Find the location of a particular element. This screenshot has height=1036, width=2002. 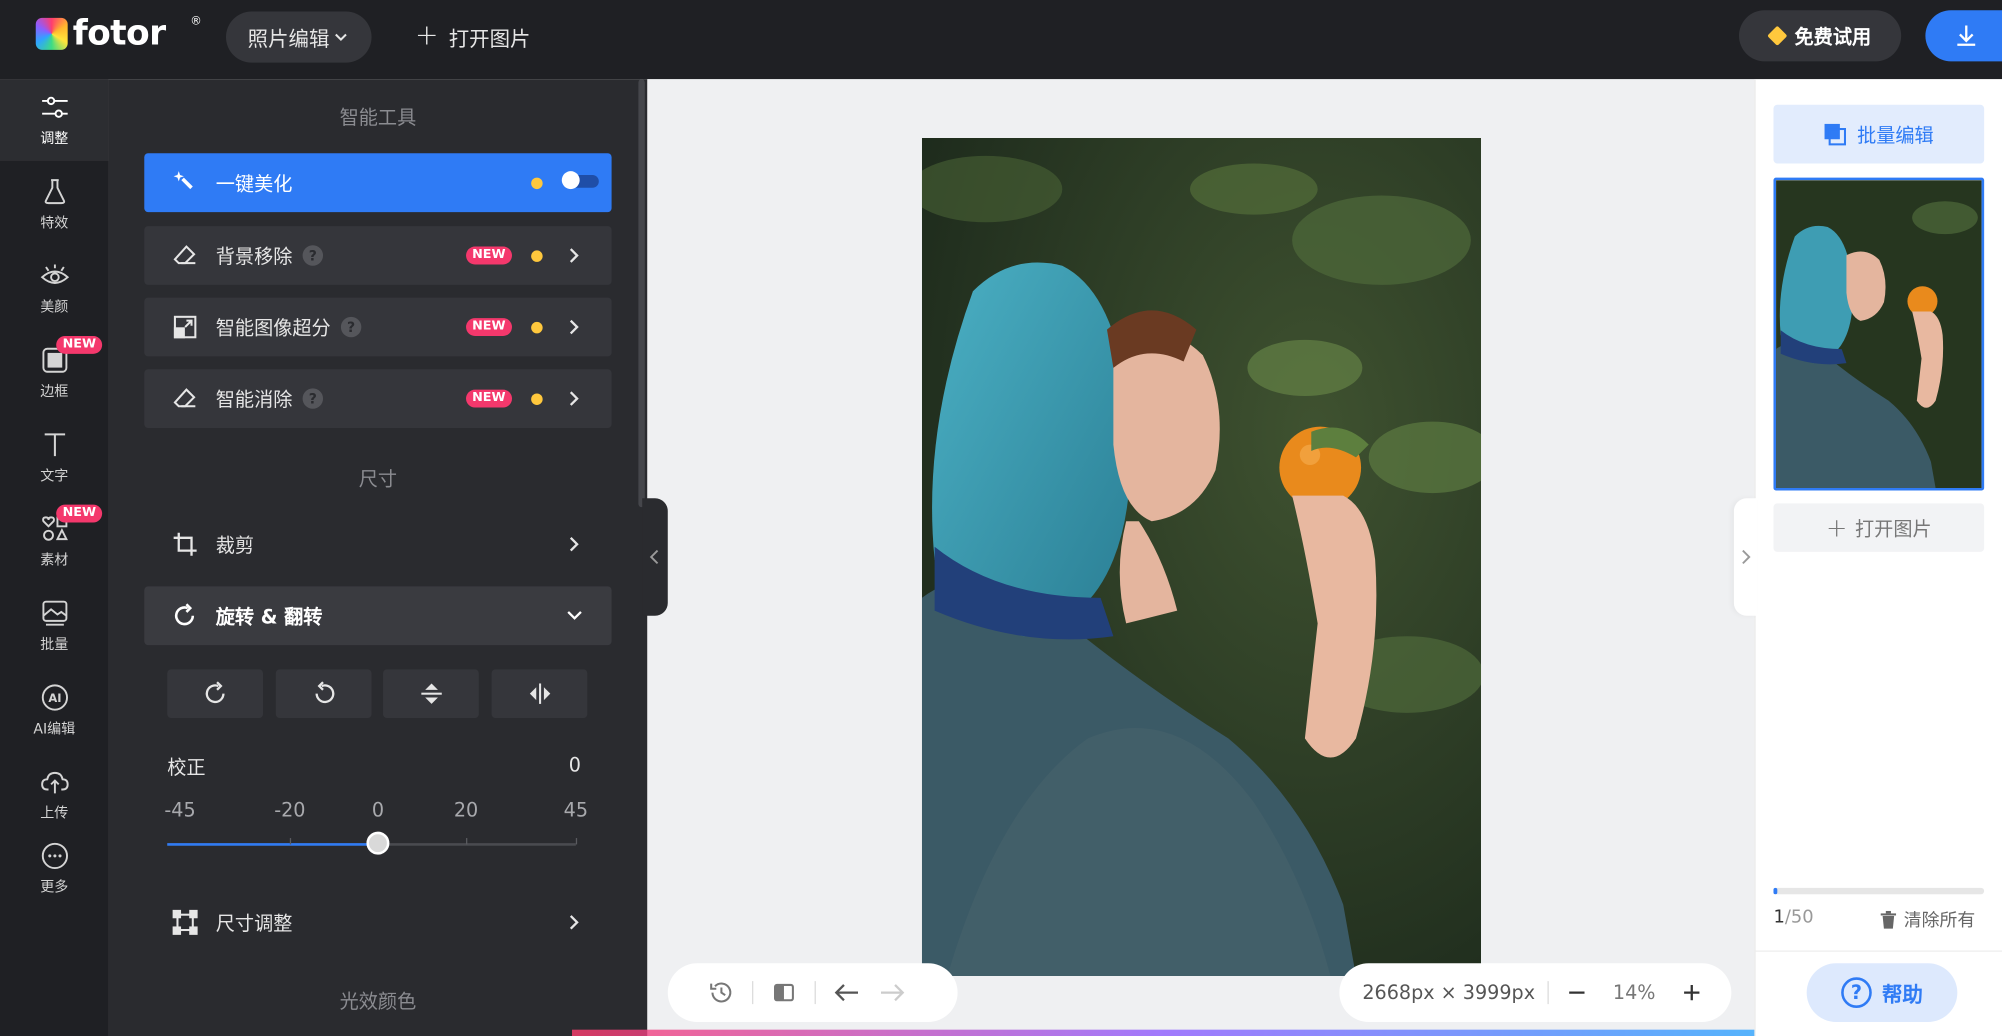

free-trial-button: 免费试用 is located at coordinates (1820, 36).